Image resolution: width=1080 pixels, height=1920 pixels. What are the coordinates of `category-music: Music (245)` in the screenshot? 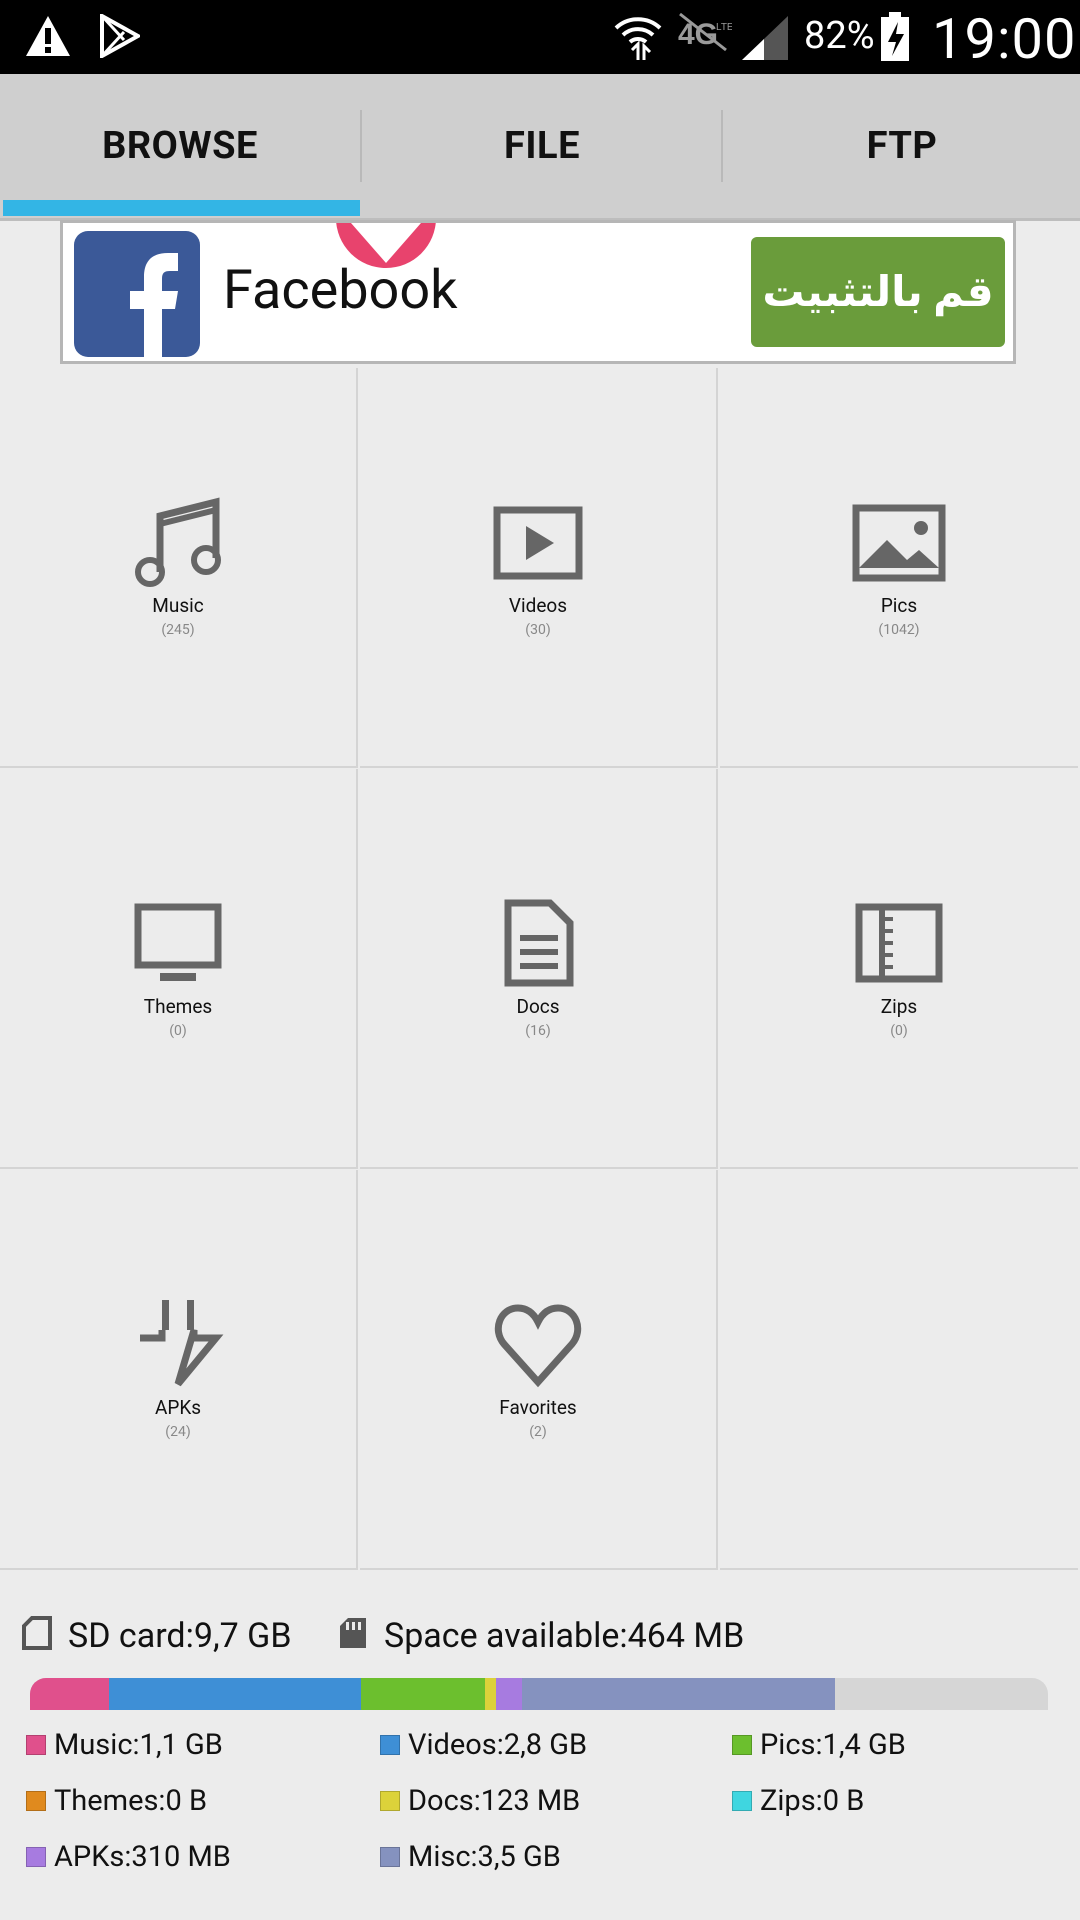 It's located at (179, 568).